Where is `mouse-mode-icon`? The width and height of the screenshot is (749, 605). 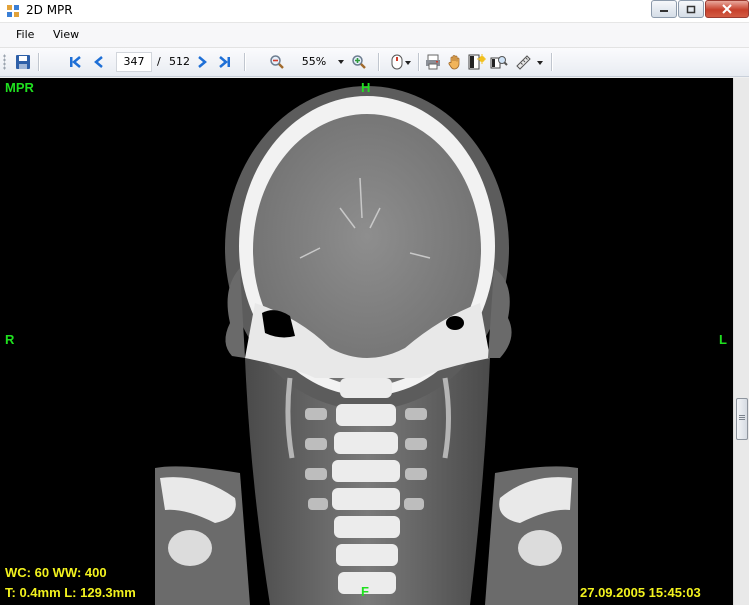 mouse-mode-icon is located at coordinates (401, 62).